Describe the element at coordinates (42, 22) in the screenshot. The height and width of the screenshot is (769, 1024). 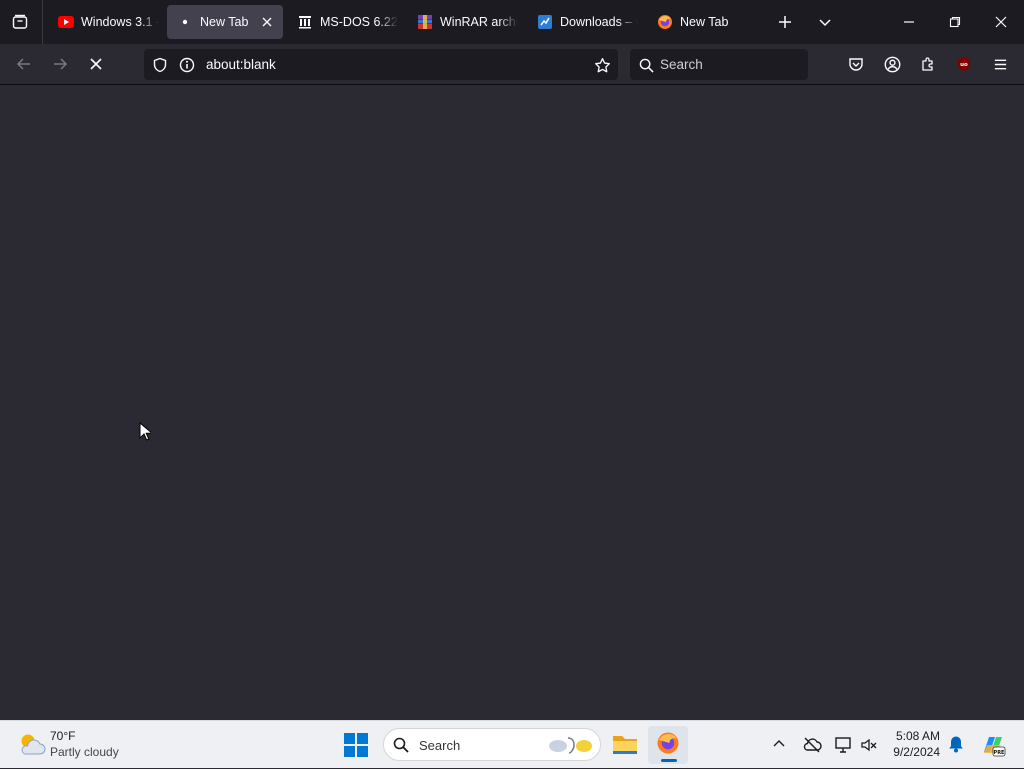
I see `tab-separator` at that location.